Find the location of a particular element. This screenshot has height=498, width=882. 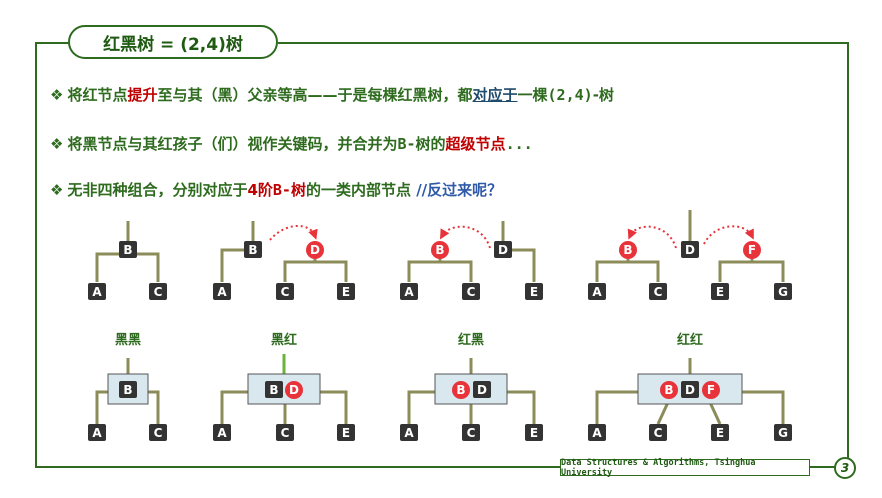

top-diagram-rb is located at coordinates (471, 251).